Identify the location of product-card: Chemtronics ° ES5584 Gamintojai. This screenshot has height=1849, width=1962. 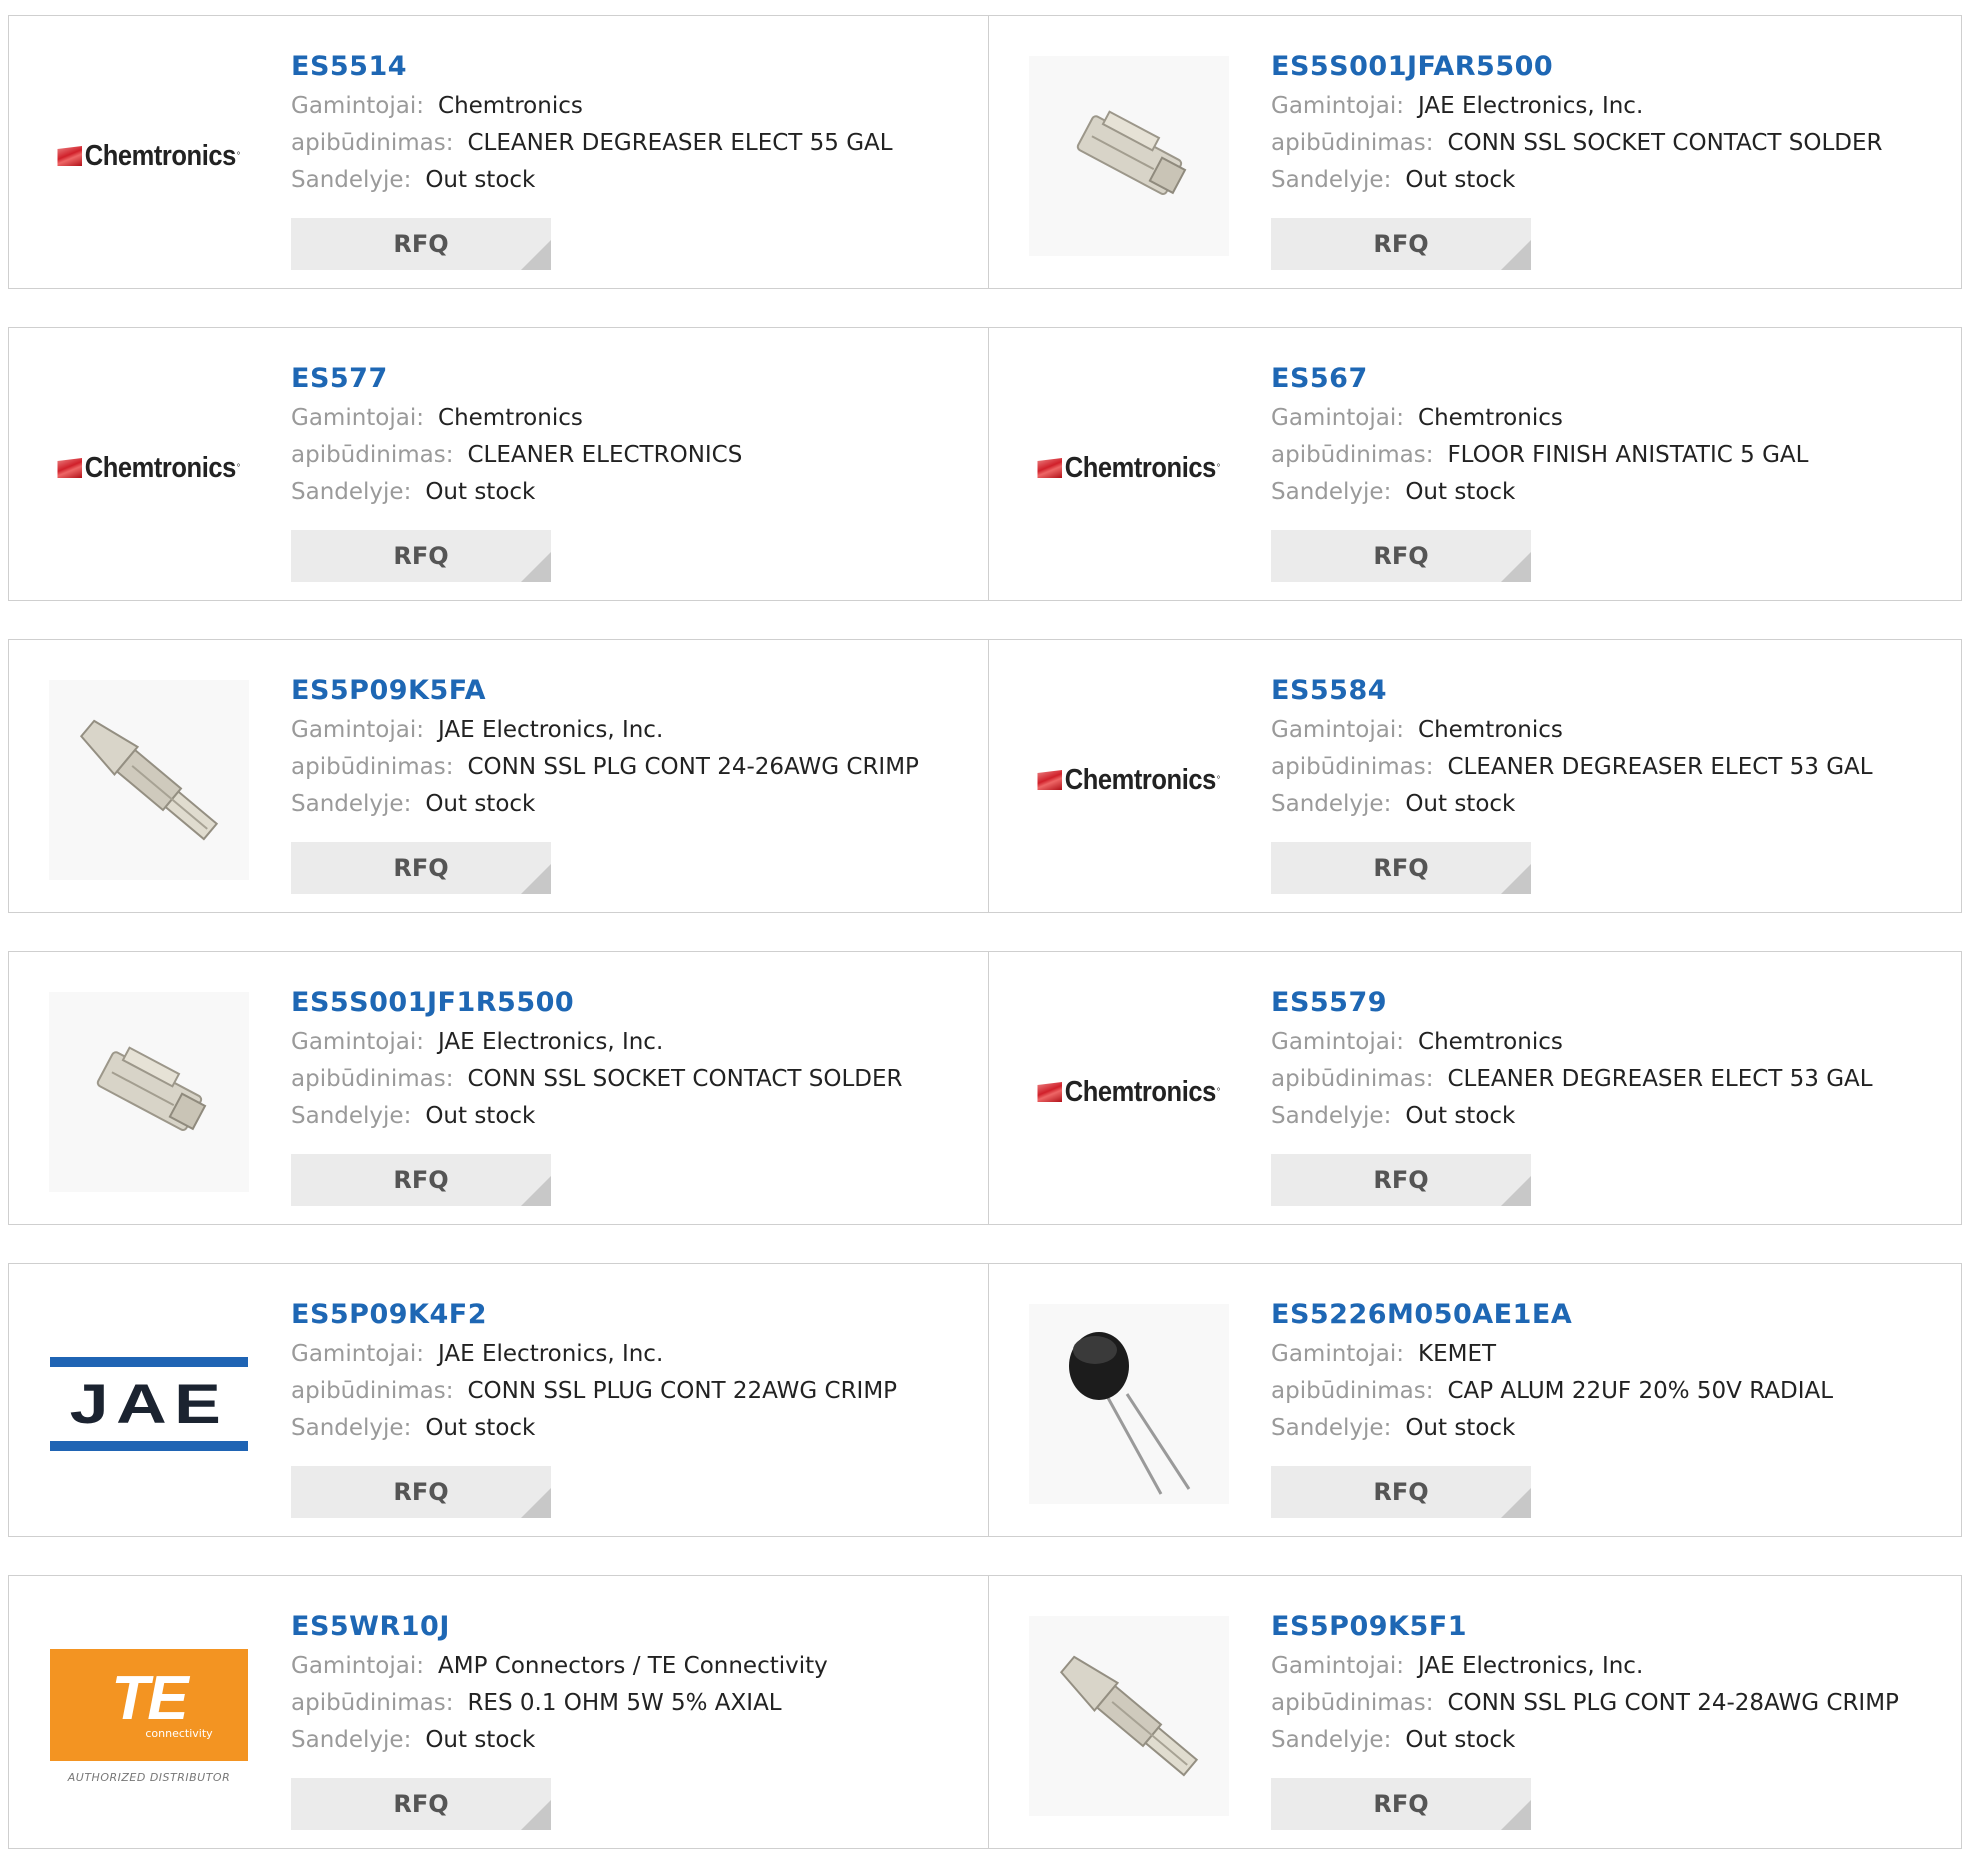
(1475, 776).